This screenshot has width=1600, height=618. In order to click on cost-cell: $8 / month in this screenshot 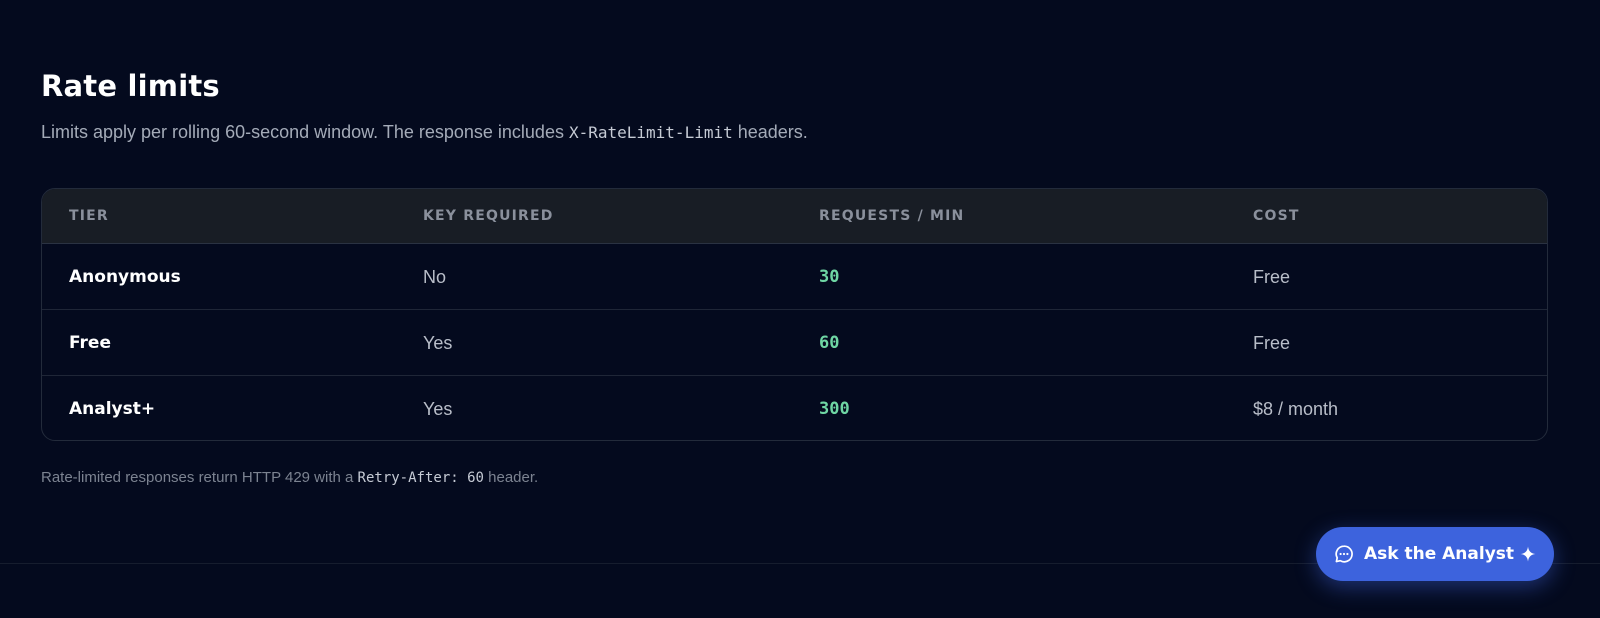, I will do `click(1296, 409)`.